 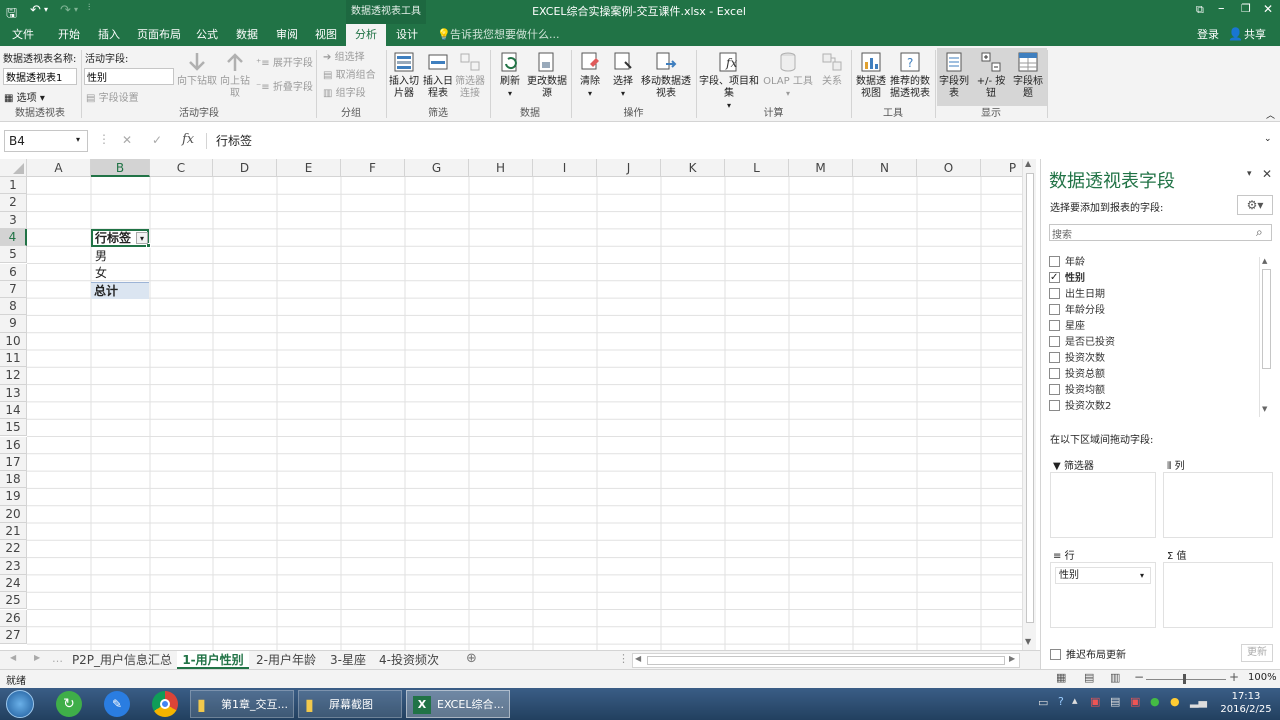 What do you see at coordinates (1067, 278) in the screenshot?
I see `field-list-item: 性别` at bounding box center [1067, 278].